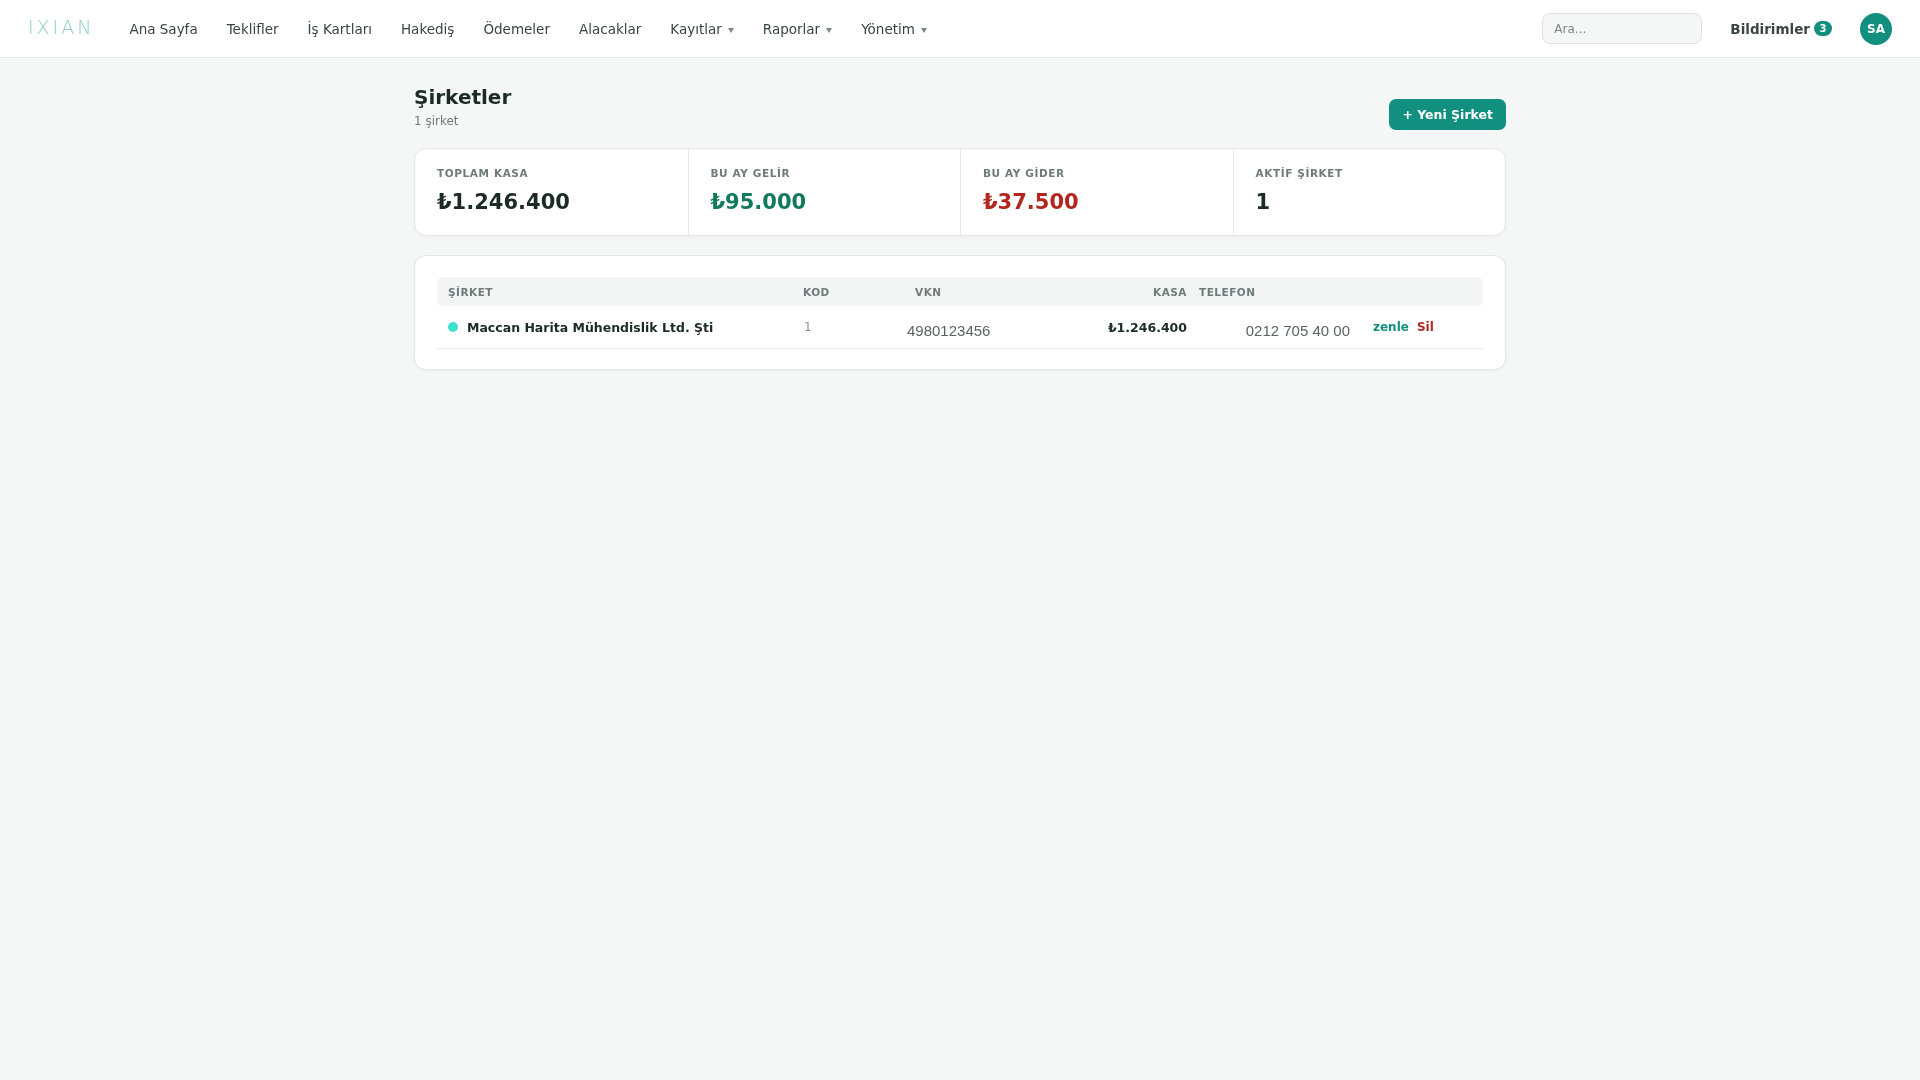 This screenshot has height=1080, width=1920. Describe the element at coordinates (504, 202) in the screenshot. I see `stat-value: ₺1.246.400` at that location.